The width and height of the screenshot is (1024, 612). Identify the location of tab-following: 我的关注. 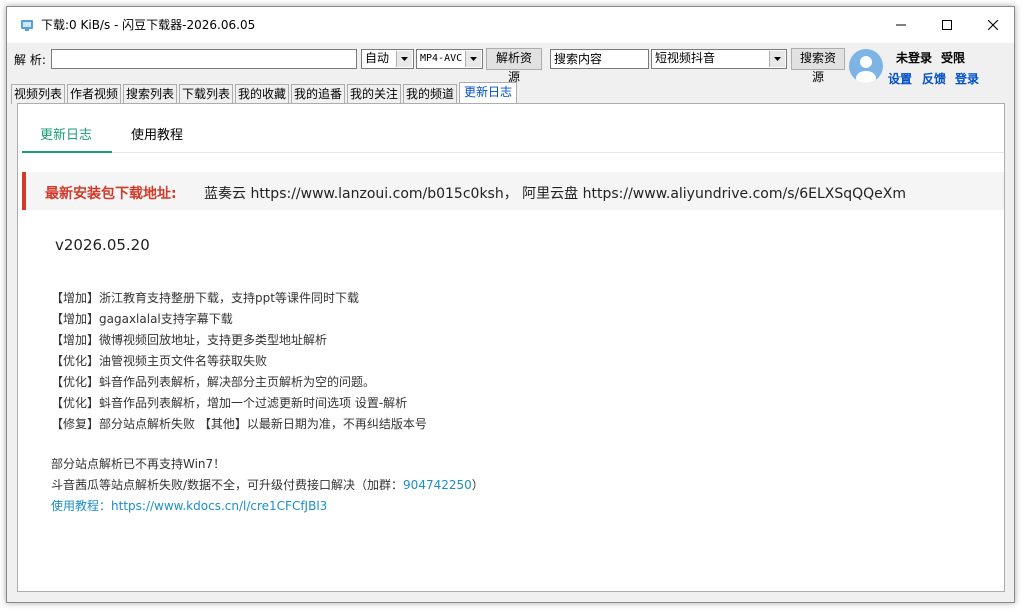
(374, 94).